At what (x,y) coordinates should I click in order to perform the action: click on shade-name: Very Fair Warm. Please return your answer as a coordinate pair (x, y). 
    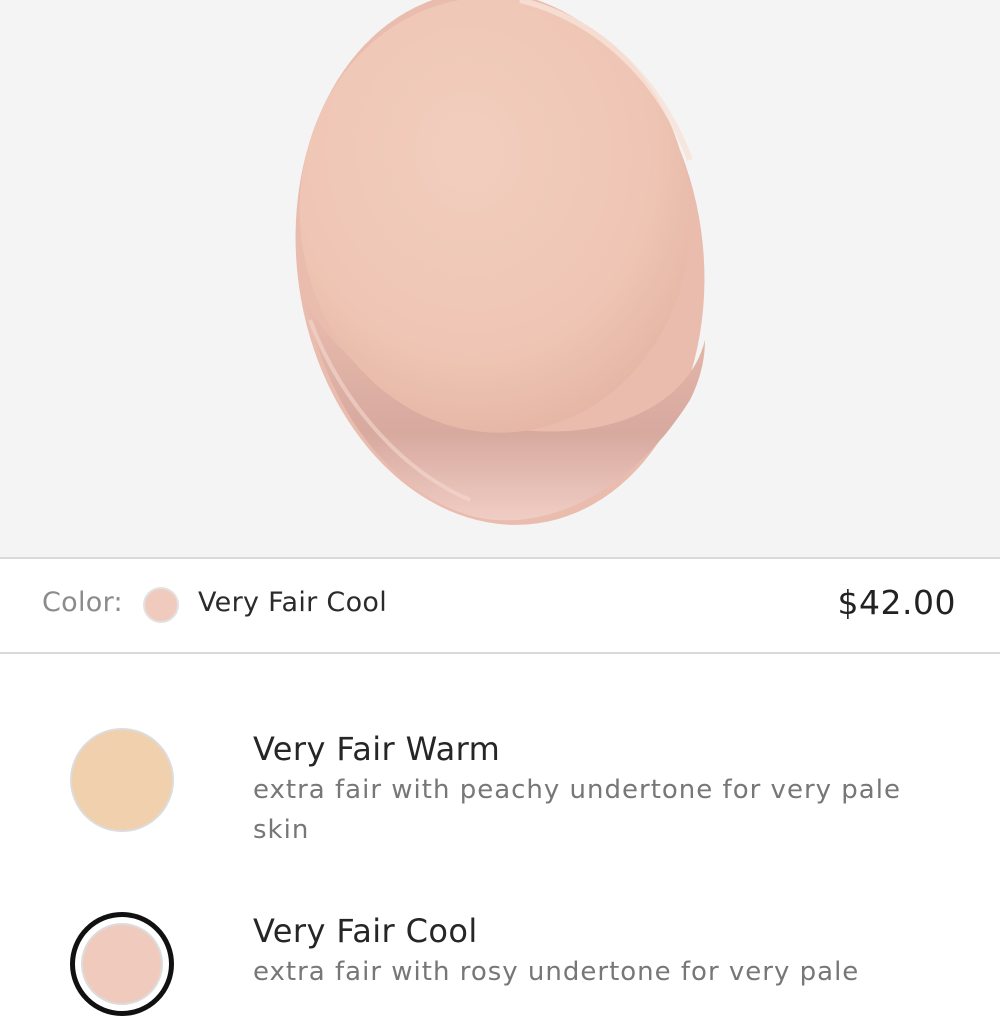
    Looking at the image, I should click on (377, 749).